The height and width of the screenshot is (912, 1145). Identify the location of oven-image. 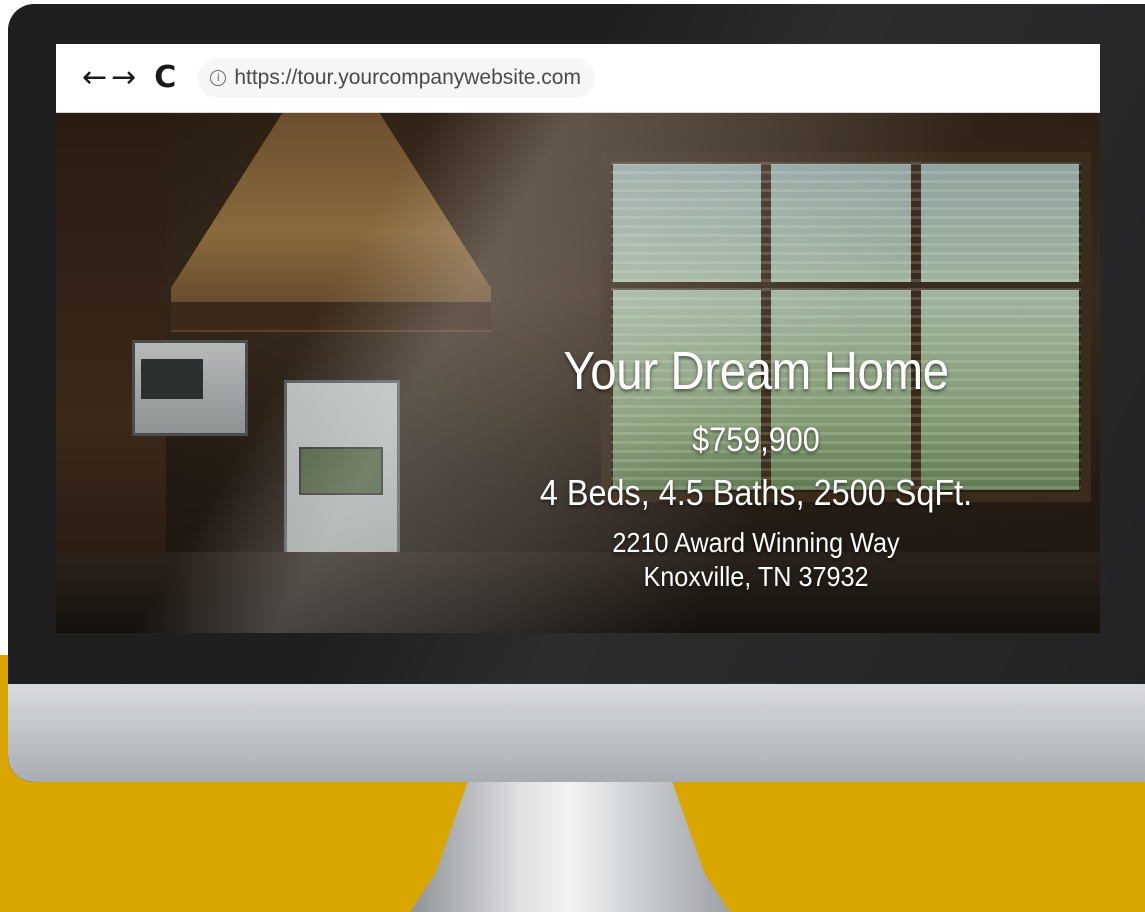
(342, 468).